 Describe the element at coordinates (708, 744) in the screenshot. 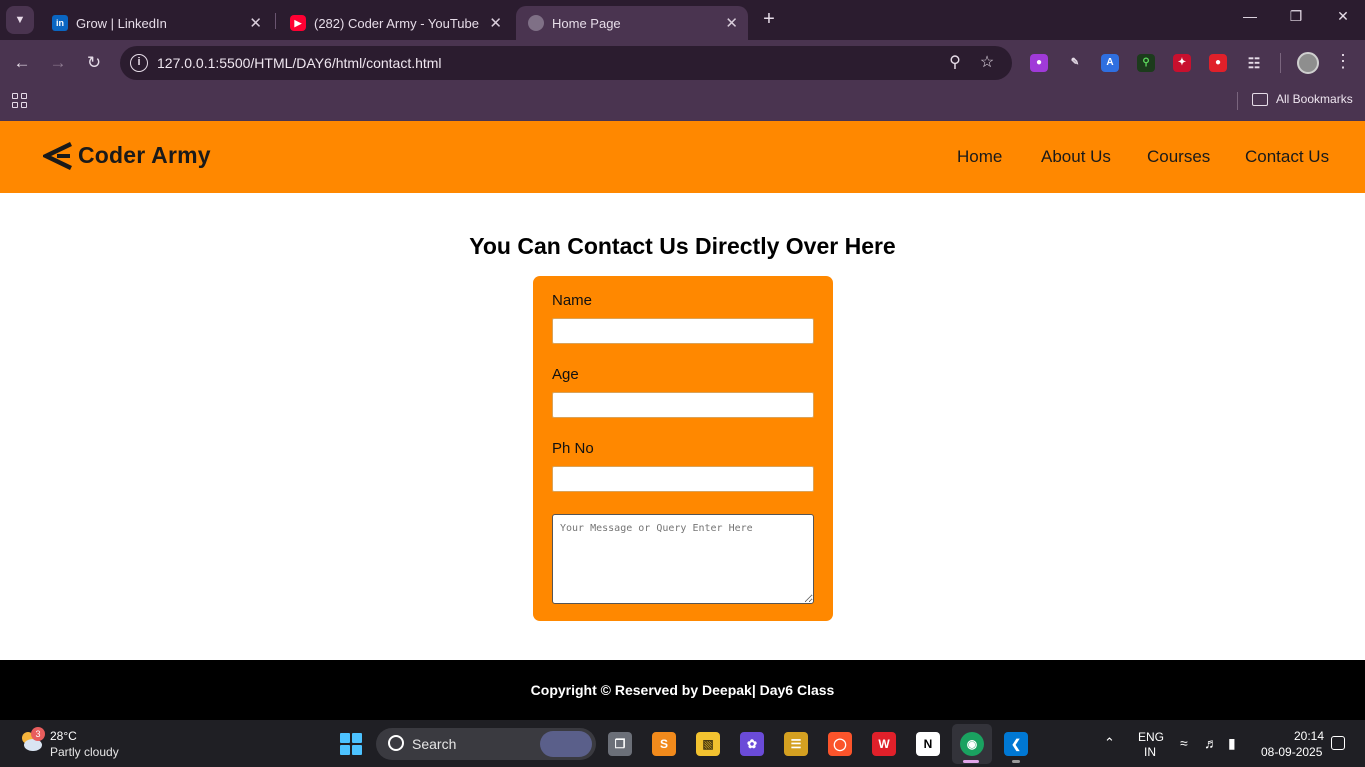

I see `file-explorer-icon: ▧` at that location.